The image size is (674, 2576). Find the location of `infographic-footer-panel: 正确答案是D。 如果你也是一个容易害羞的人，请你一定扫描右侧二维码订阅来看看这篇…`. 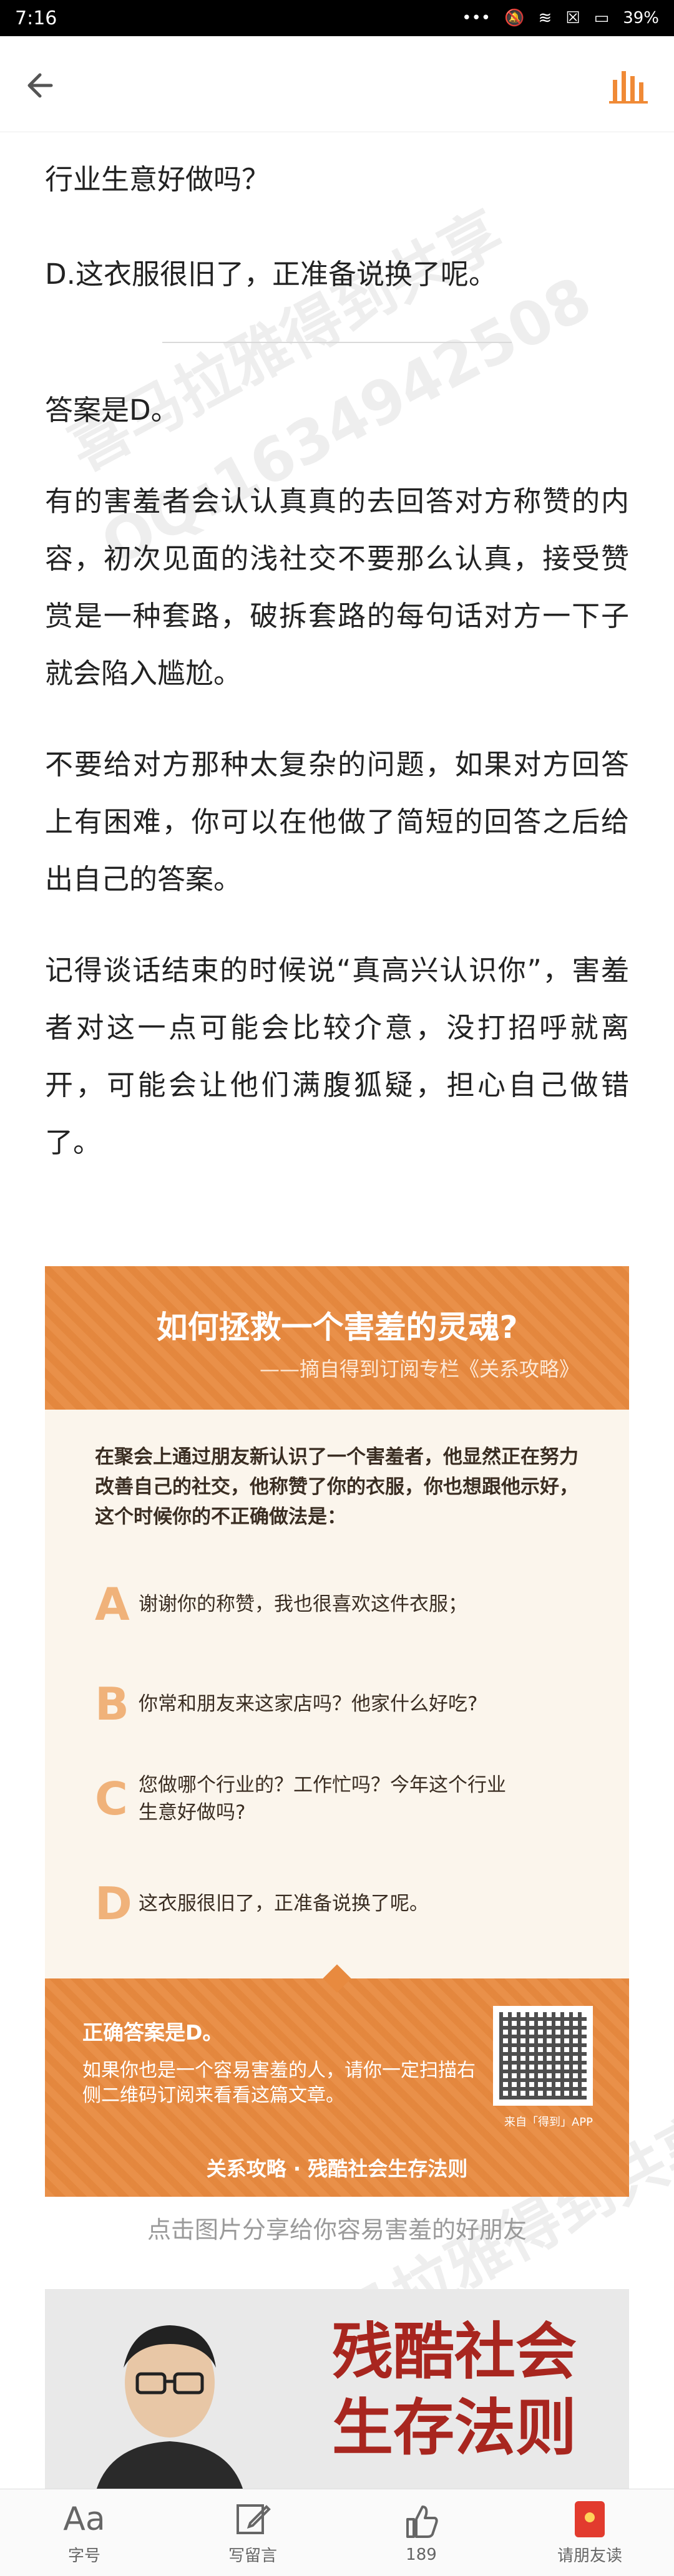

infographic-footer-panel: 正确答案是D。 如果你也是一个容易害羞的人，请你一定扫描右侧二维码订阅来看看这篇… is located at coordinates (337, 2080).